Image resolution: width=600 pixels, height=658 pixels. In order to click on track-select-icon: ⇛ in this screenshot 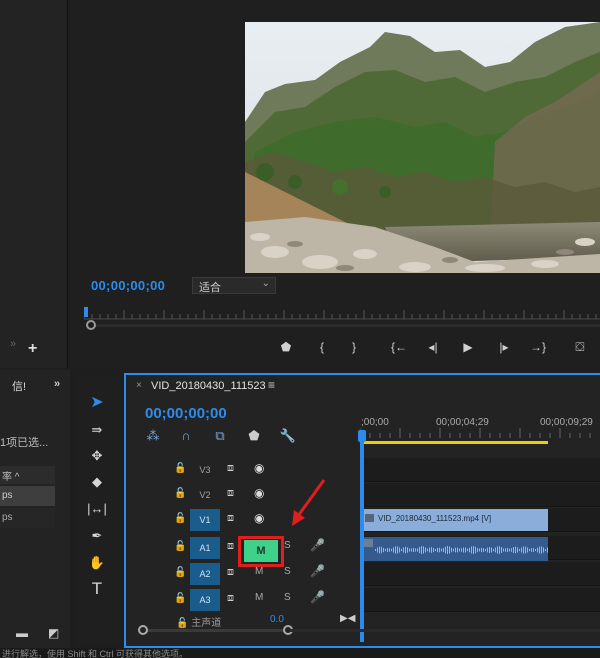, I will do `click(97, 430)`.